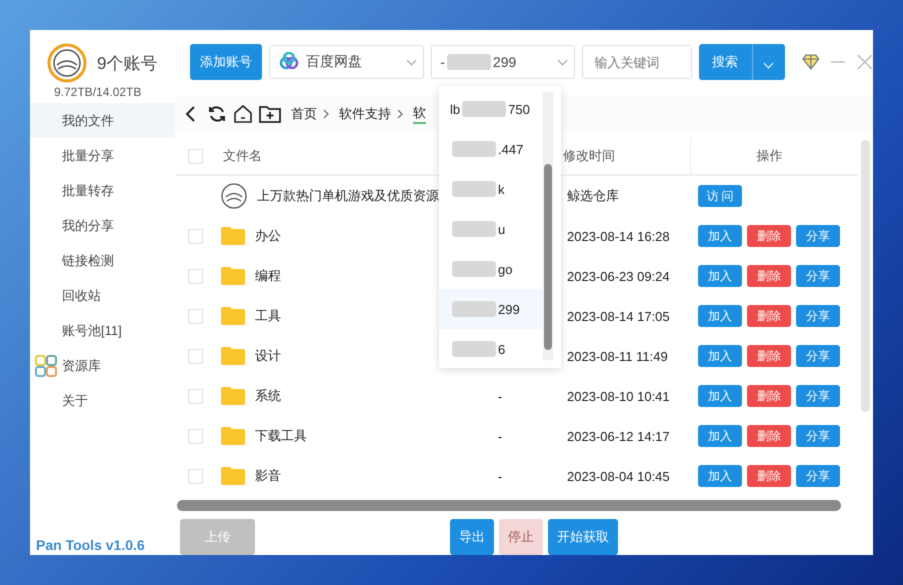 This screenshot has width=903, height=585. I want to click on sidebar-item: 链接检测, so click(102, 260).